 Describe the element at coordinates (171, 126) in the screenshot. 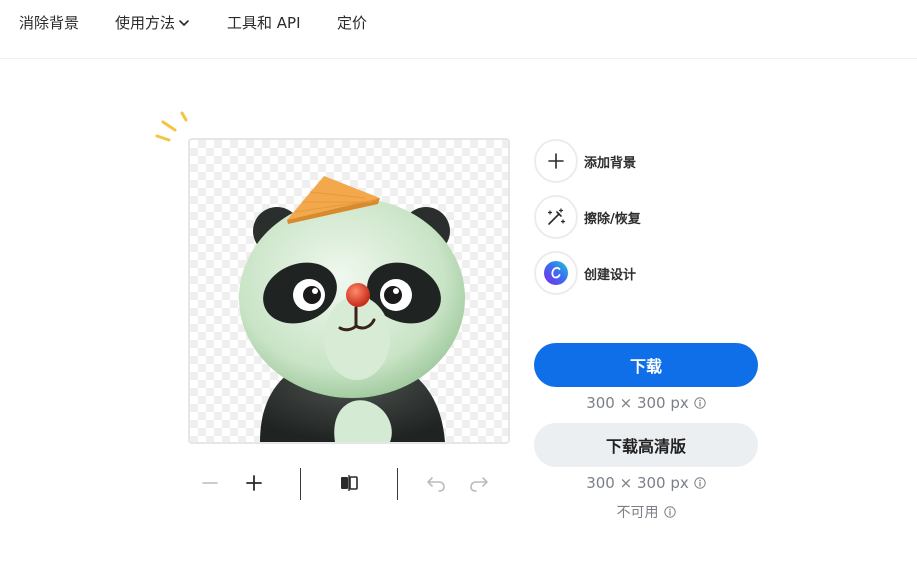

I see `sparkle-icon` at that location.